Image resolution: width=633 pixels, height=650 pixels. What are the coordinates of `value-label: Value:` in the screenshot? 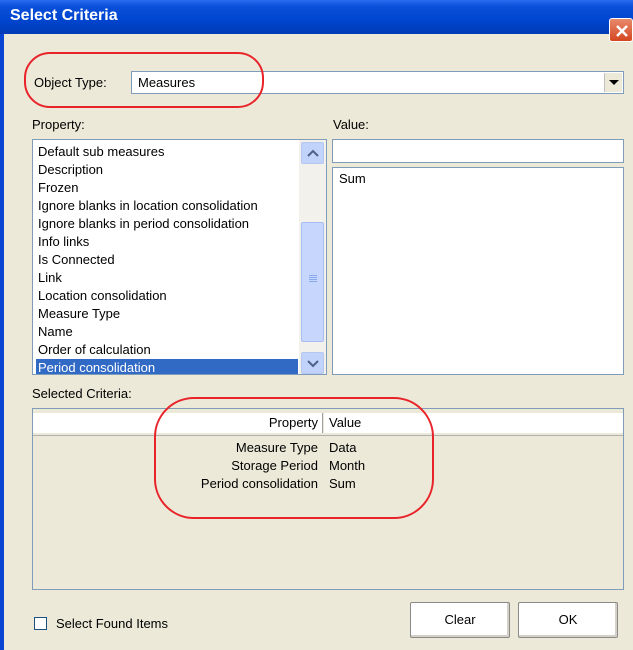 It's located at (351, 124).